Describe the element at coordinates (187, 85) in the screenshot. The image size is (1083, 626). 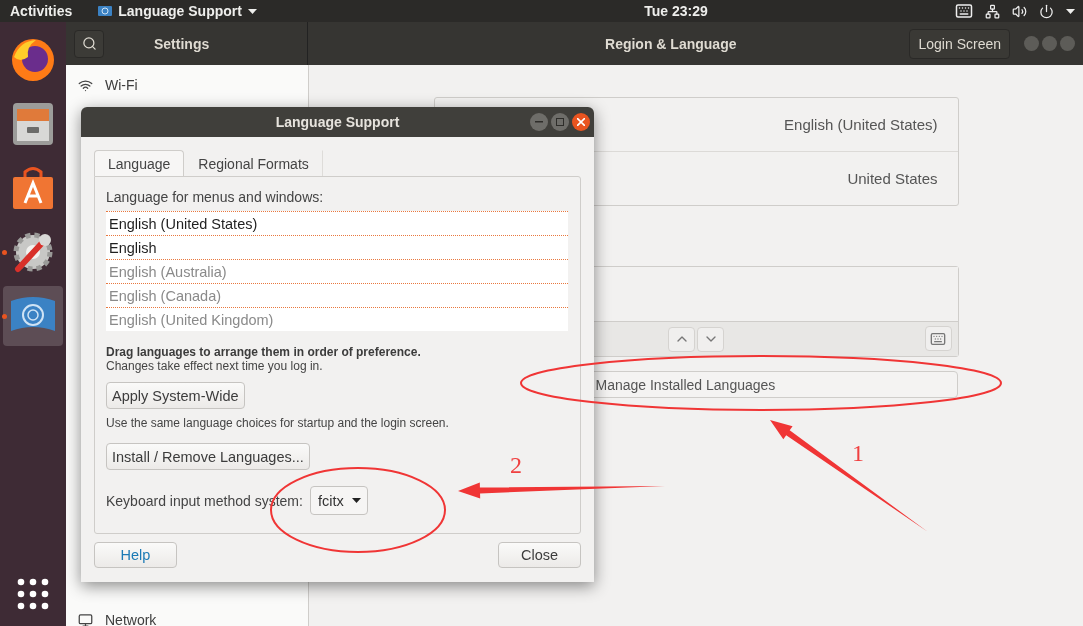
I see `sidebar-item: Wi-Fi` at that location.